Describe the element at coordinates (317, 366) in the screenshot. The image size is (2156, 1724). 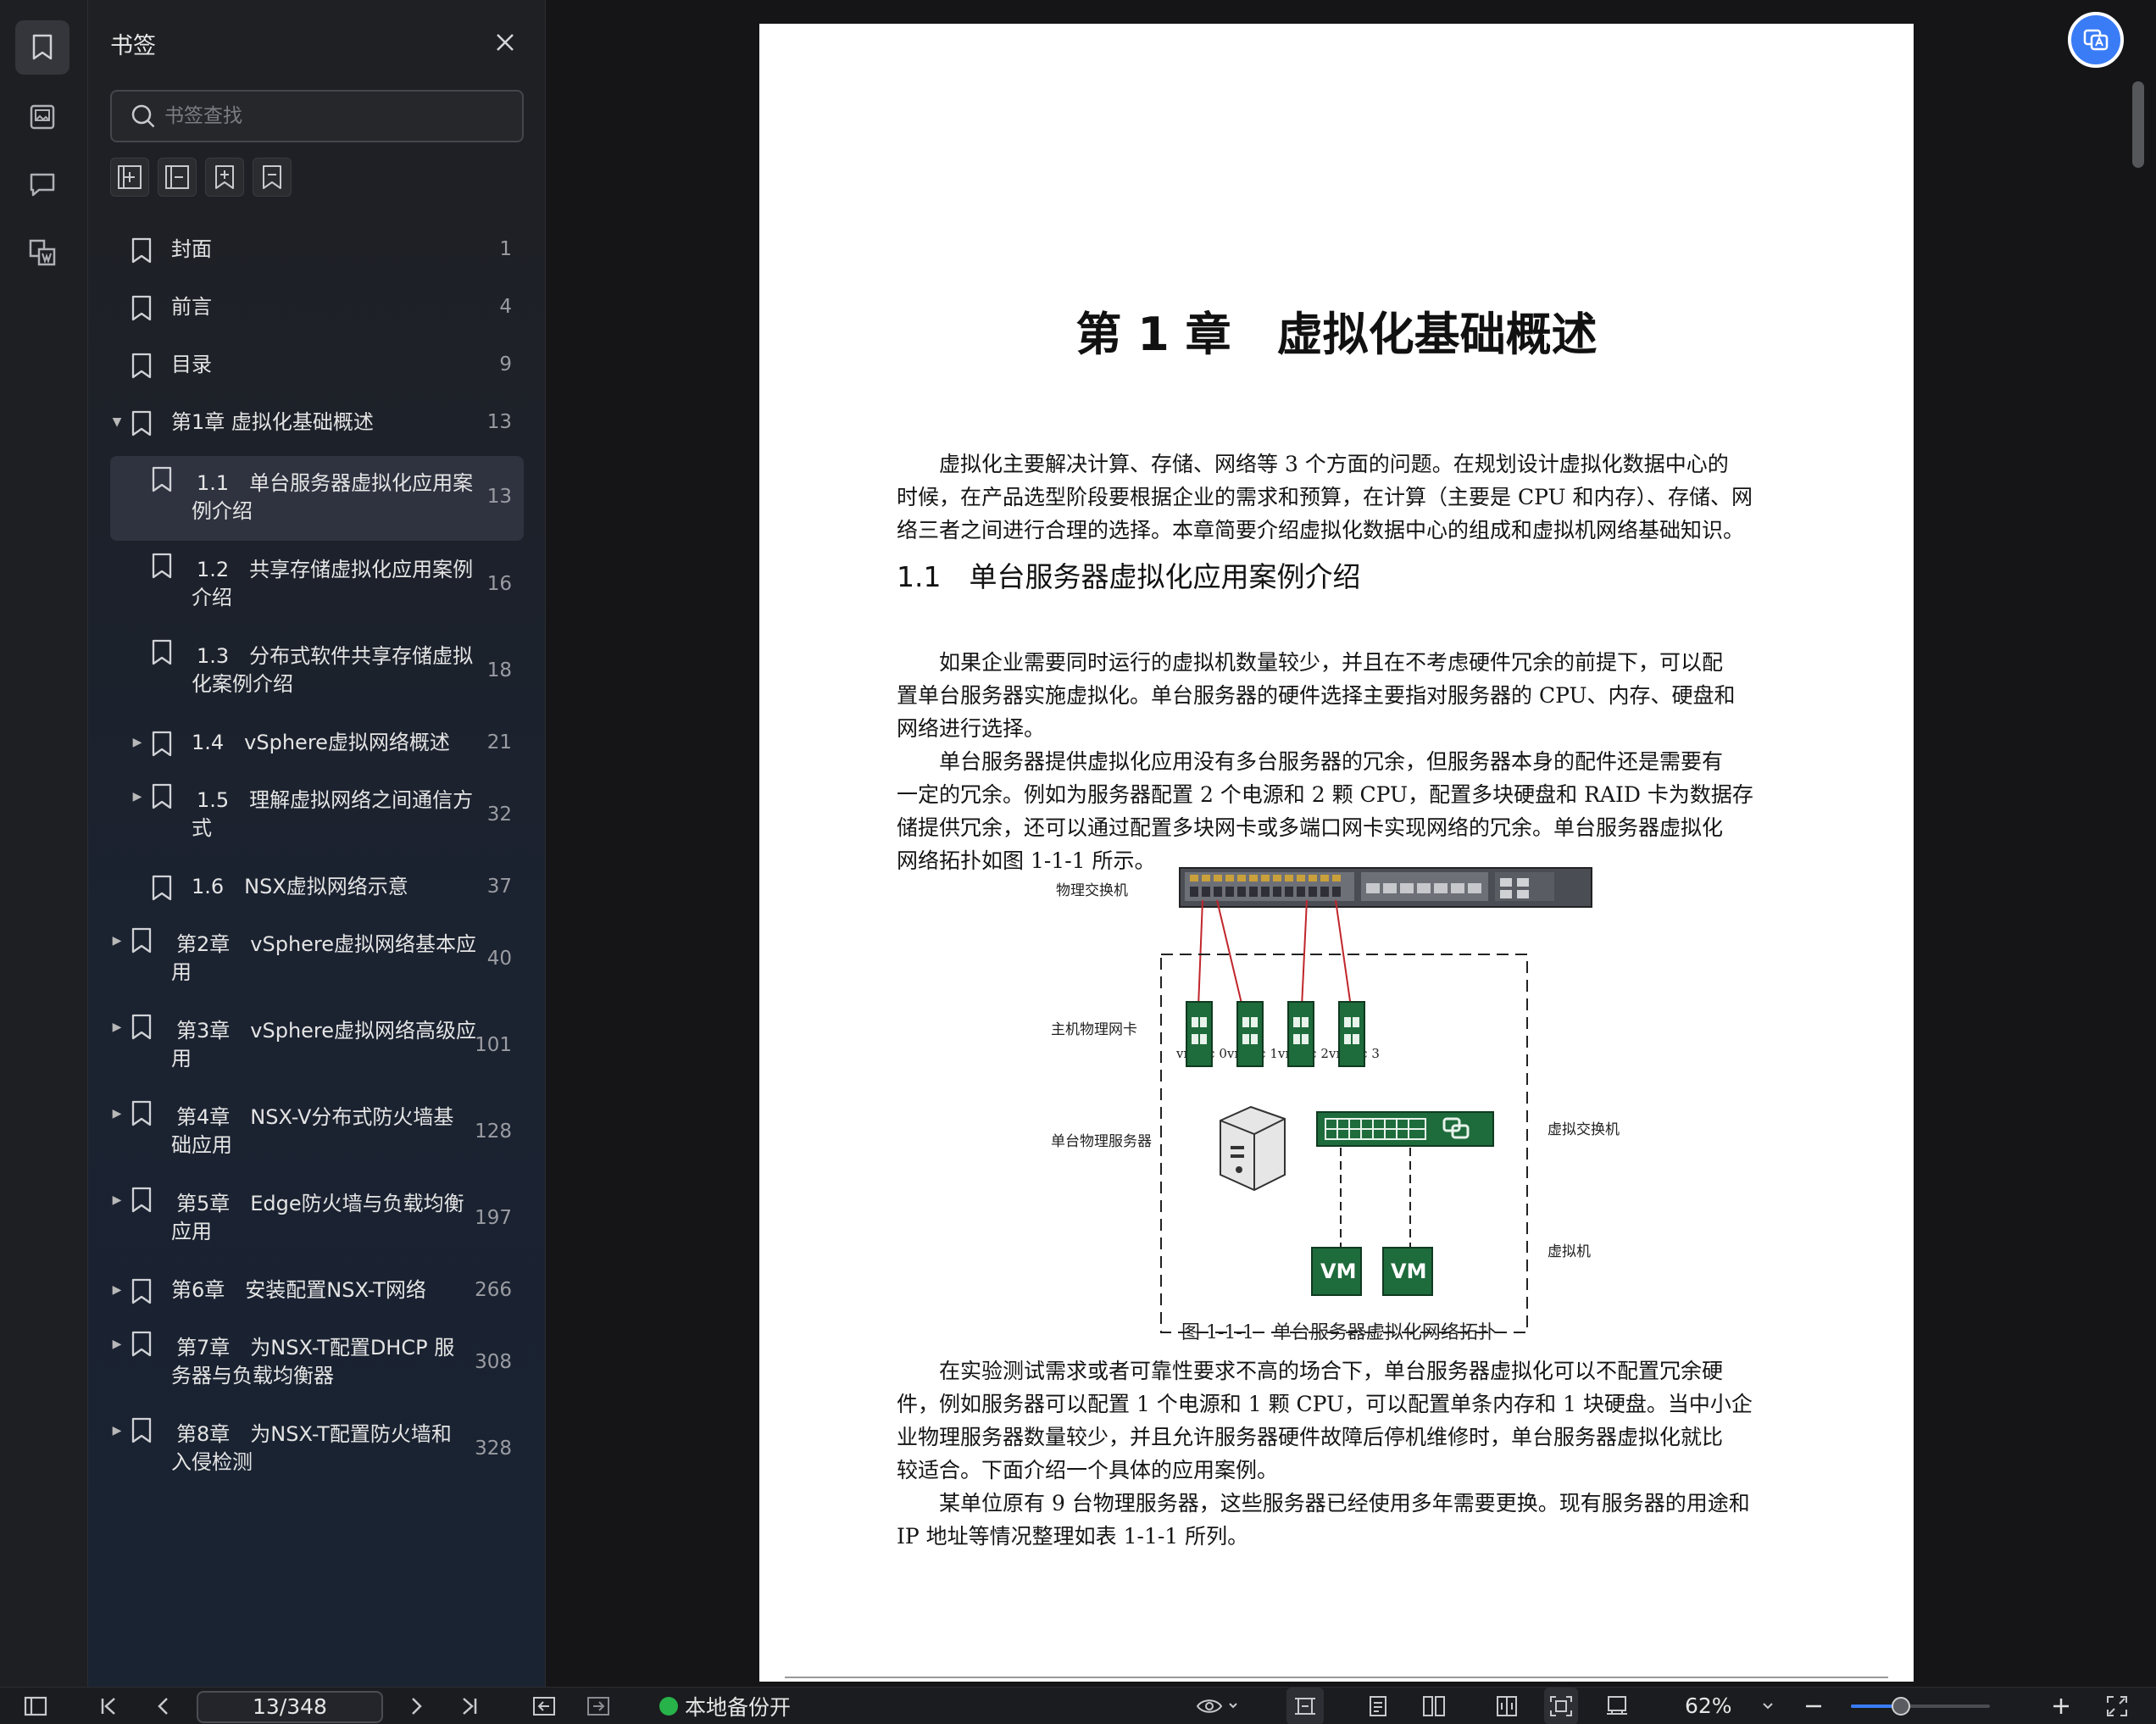
I see `bookmark-item: 目录 9` at that location.